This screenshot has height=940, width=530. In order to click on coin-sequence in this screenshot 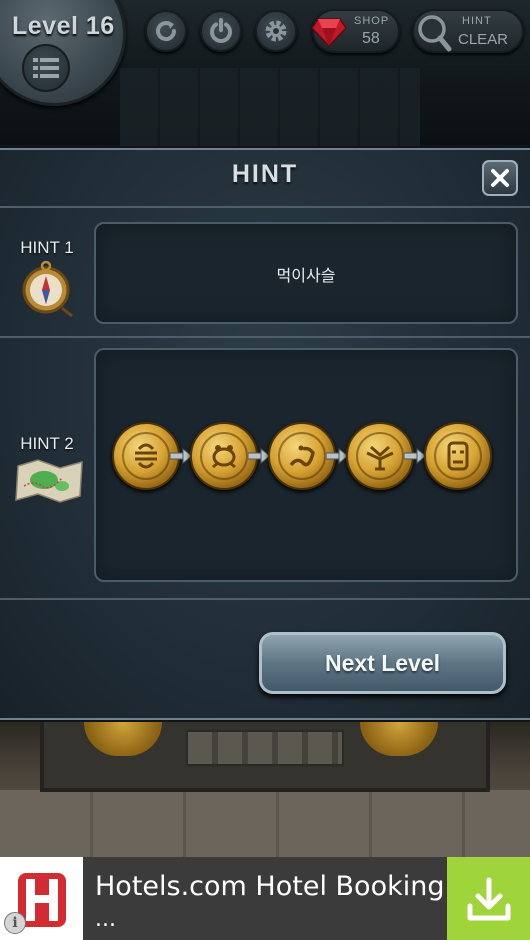, I will do `click(308, 458)`.